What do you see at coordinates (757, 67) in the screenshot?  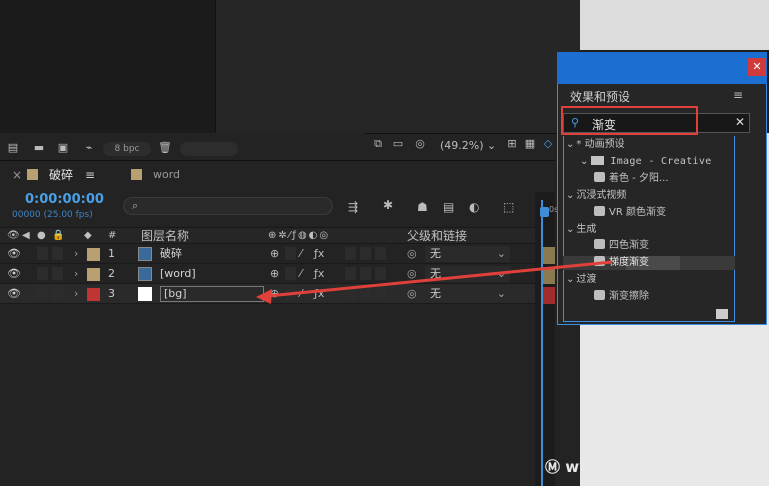 I see `close-button: ✕` at bounding box center [757, 67].